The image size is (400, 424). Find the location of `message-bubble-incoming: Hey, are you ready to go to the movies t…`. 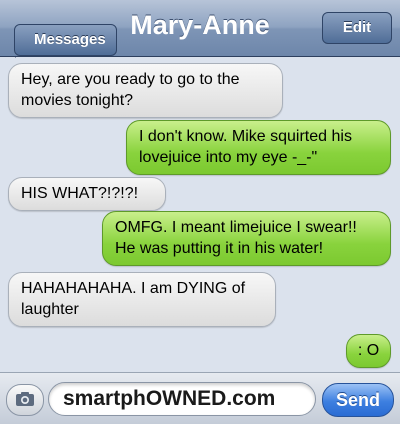

message-bubble-incoming: Hey, are you ready to go to the movies t… is located at coordinates (145, 90).